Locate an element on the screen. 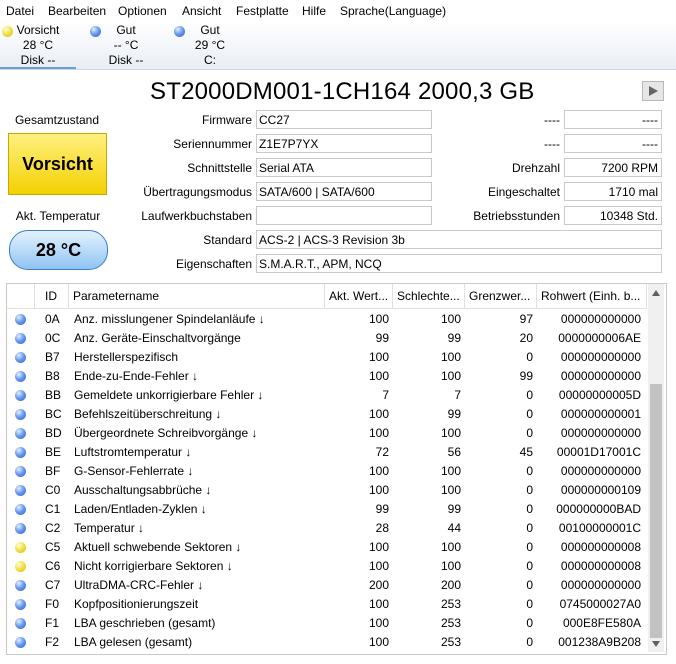 The image size is (676, 664). attr-worst: 253 is located at coordinates (450, 623).